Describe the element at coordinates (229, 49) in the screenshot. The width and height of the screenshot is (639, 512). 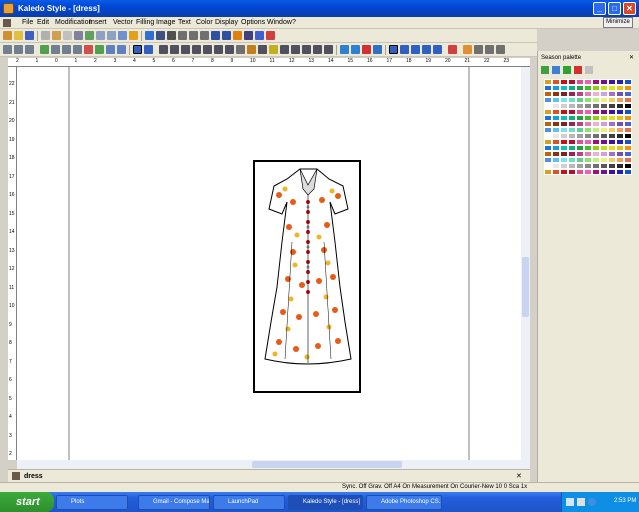
I see `circle-icon` at that location.